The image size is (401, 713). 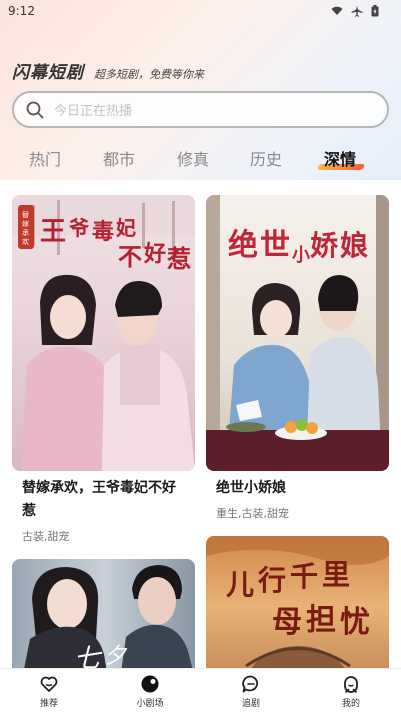 I want to click on svg-text: 妃, so click(x=126, y=228).